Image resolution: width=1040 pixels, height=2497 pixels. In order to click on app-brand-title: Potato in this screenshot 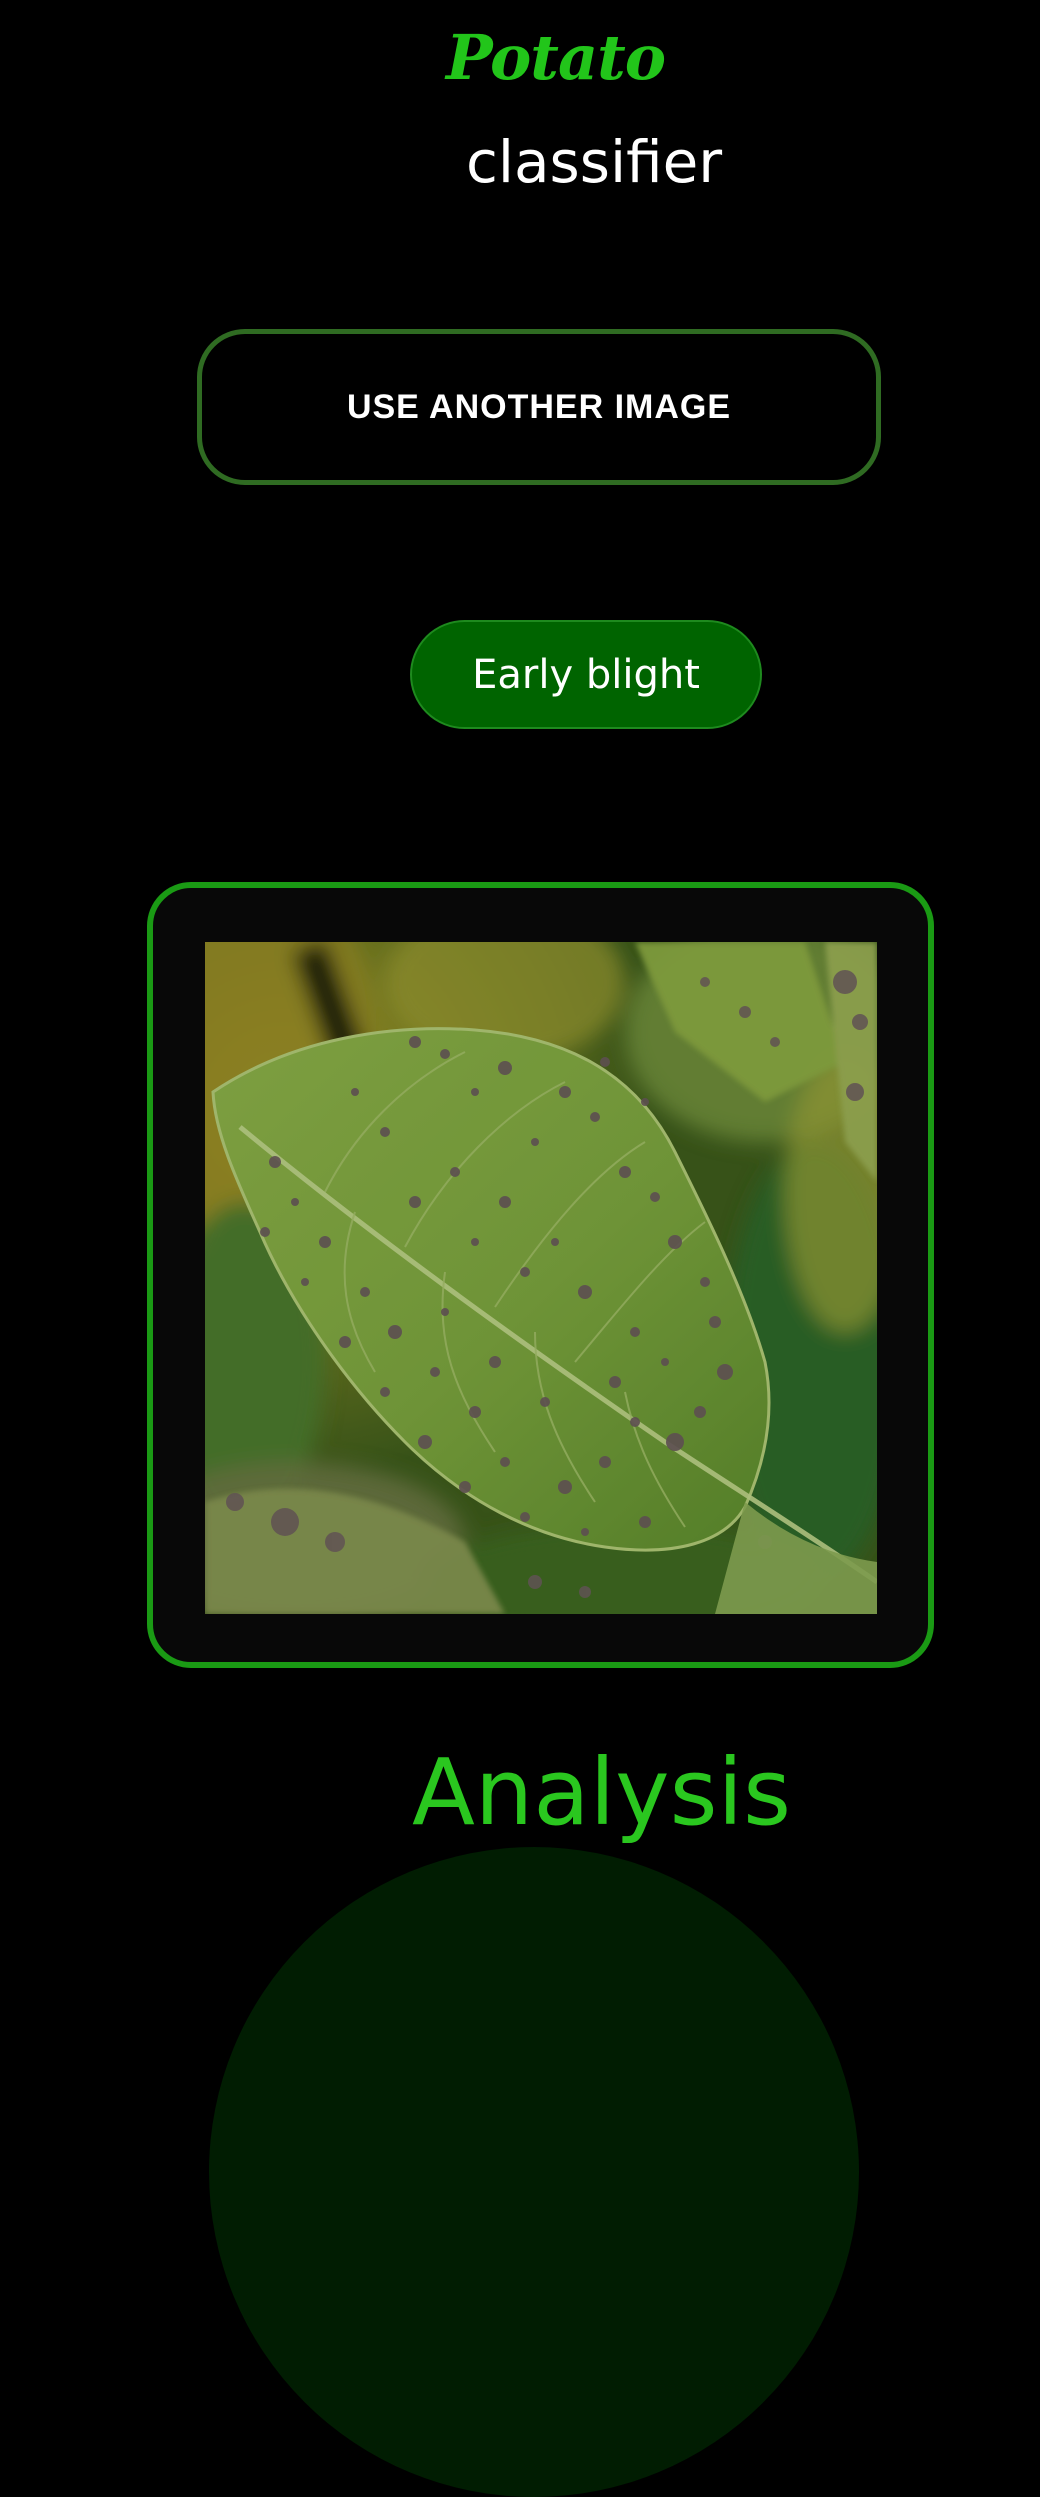, I will do `click(556, 57)`.